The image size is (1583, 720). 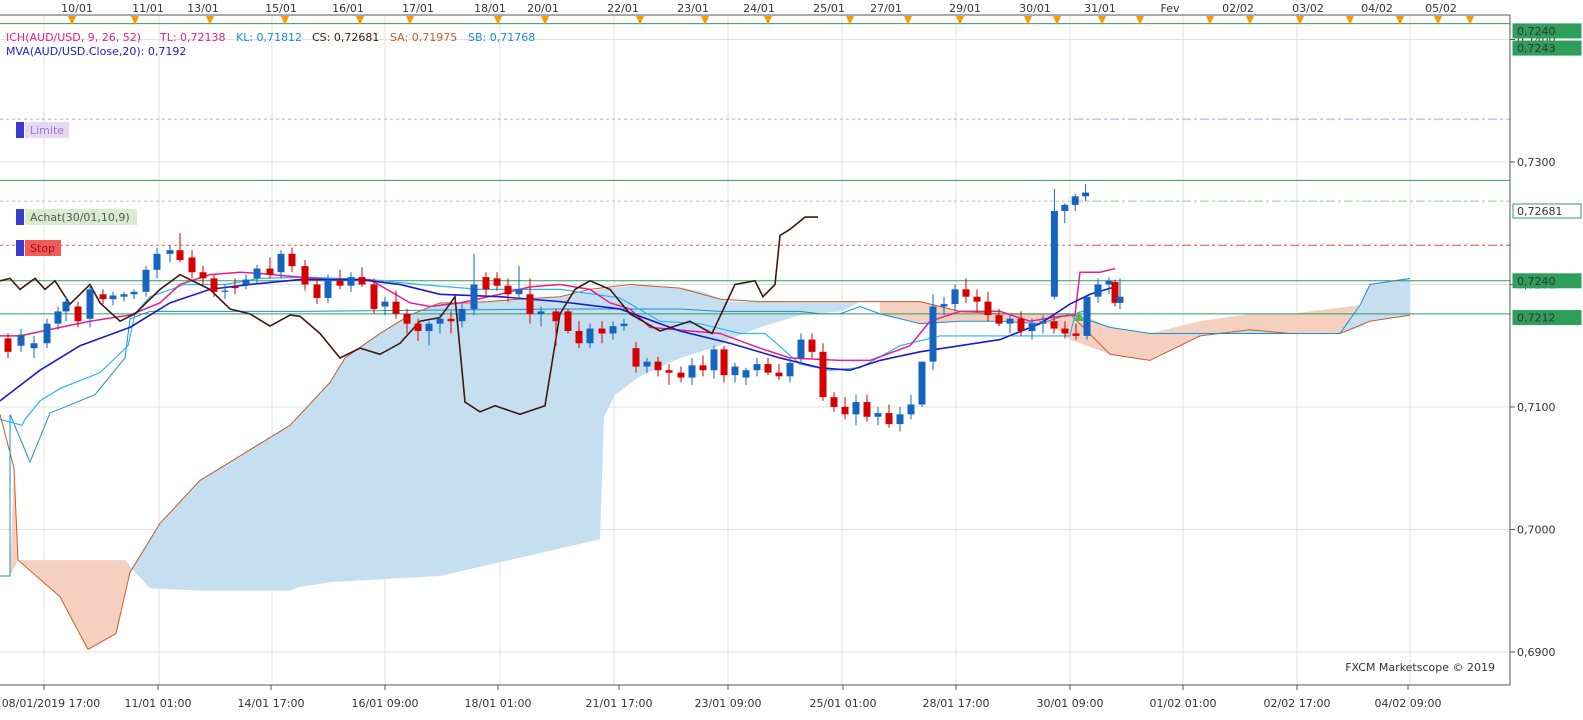 I want to click on buy-tag-handle, so click(x=20, y=217).